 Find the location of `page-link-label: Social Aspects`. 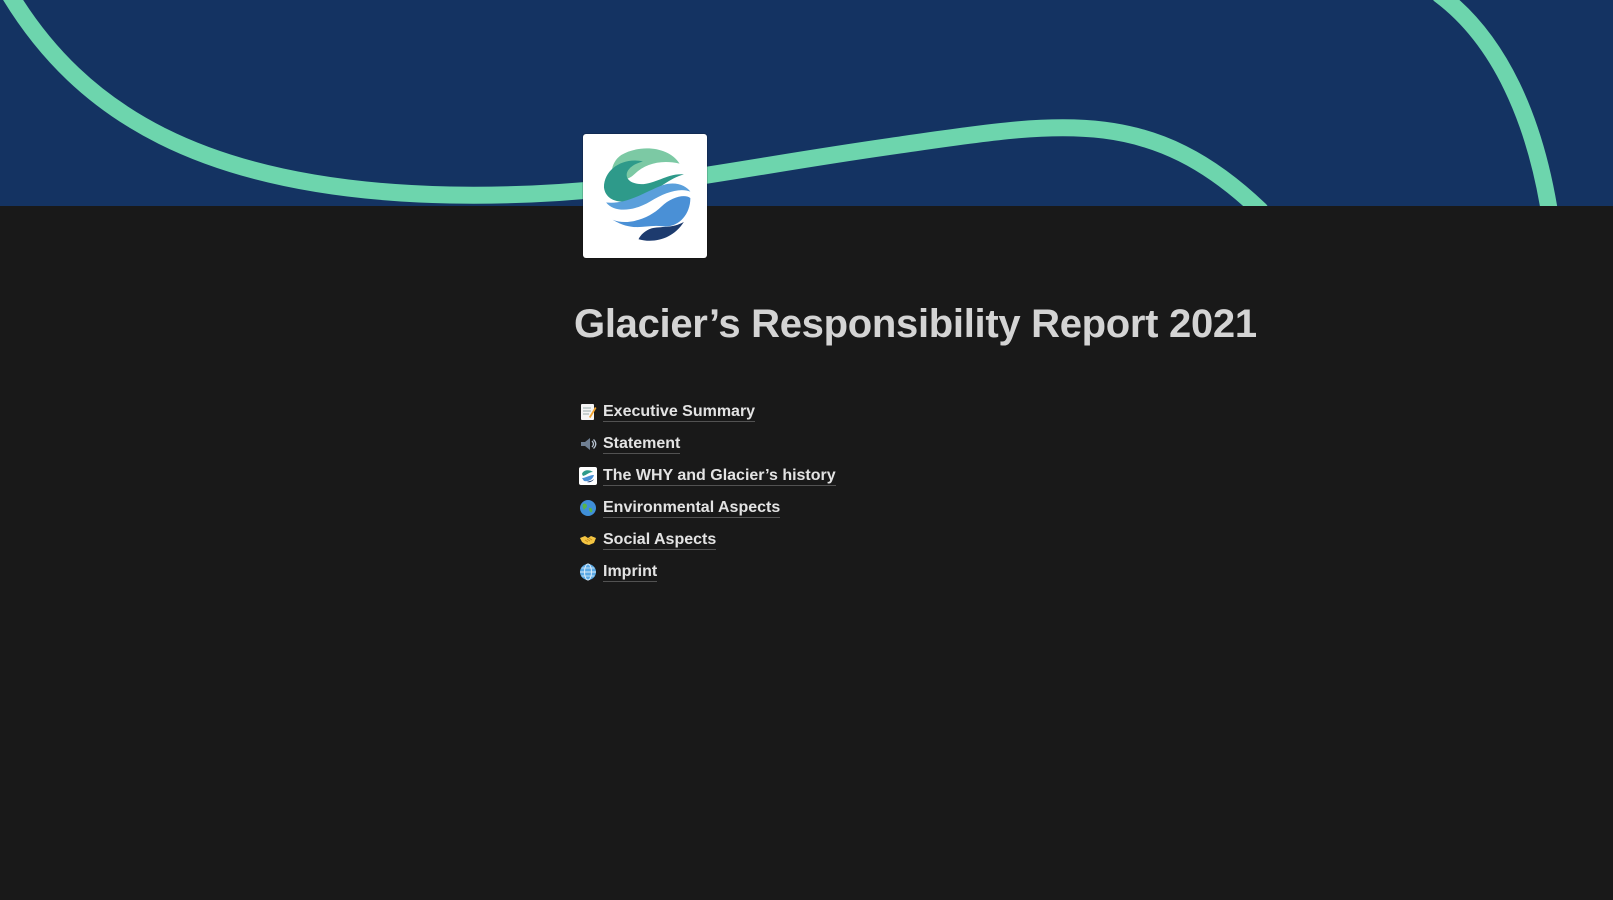

page-link-label: Social Aspects is located at coordinates (660, 540).